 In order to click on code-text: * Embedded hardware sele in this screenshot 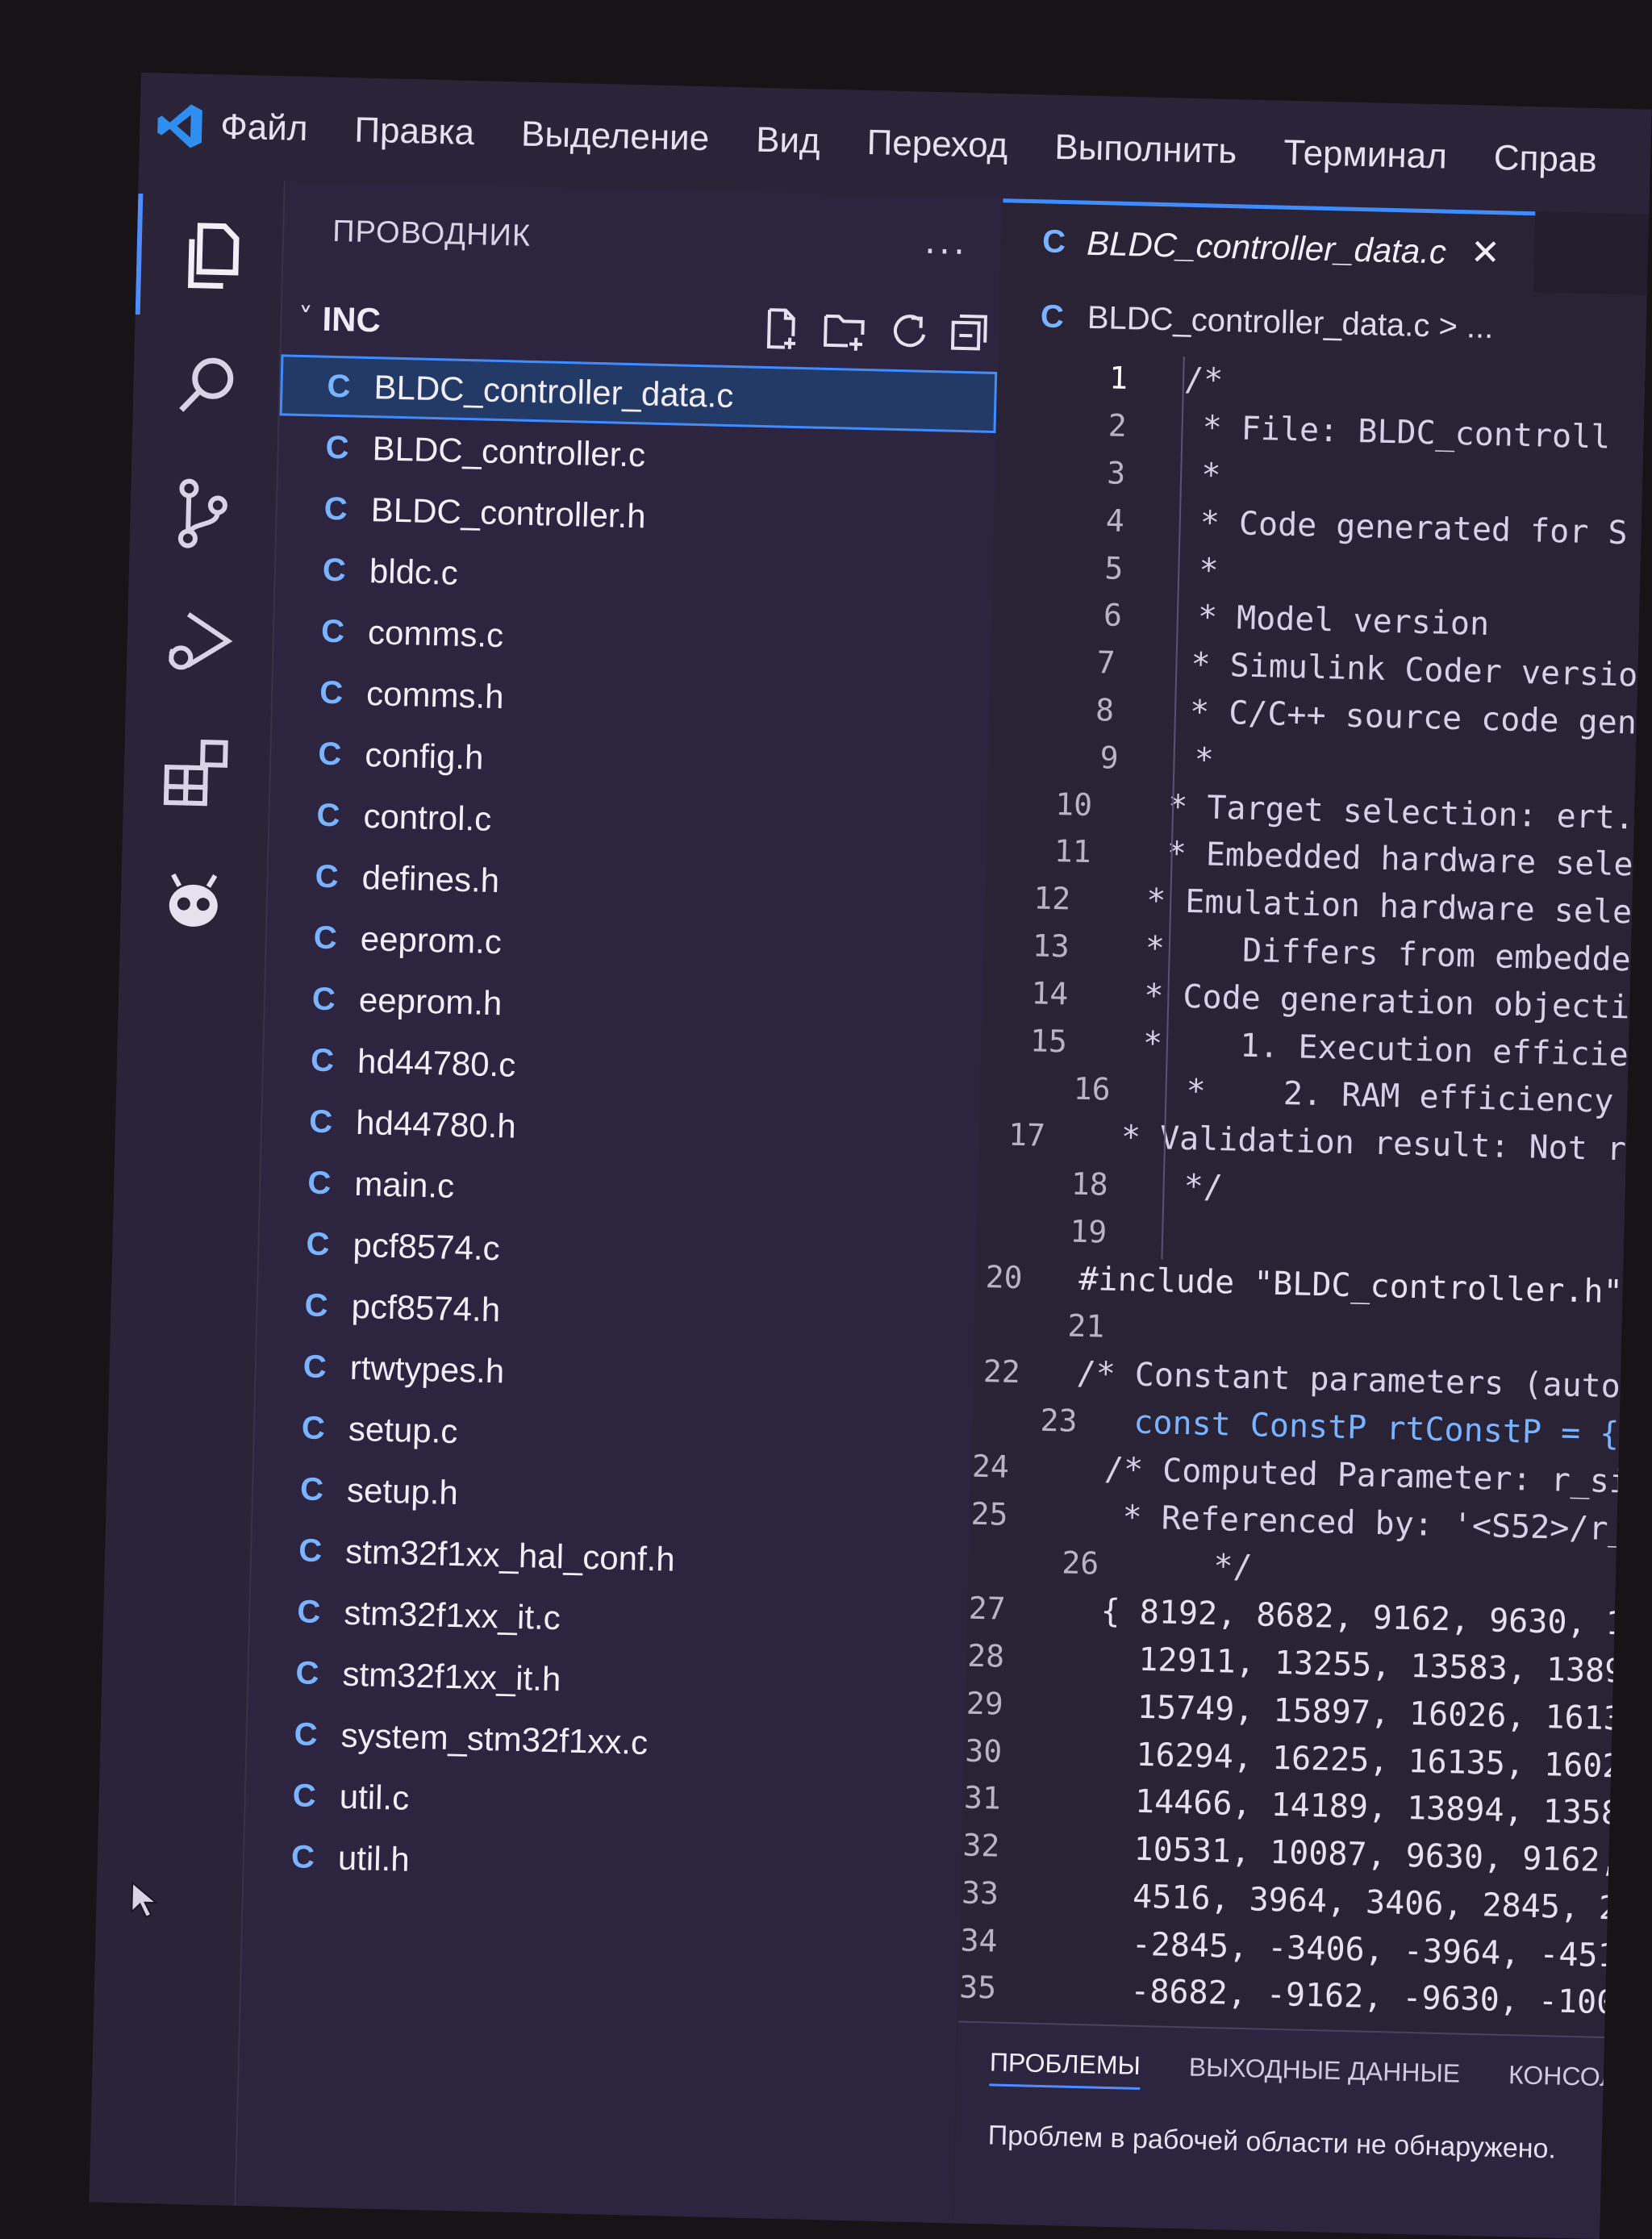, I will do `click(1390, 859)`.